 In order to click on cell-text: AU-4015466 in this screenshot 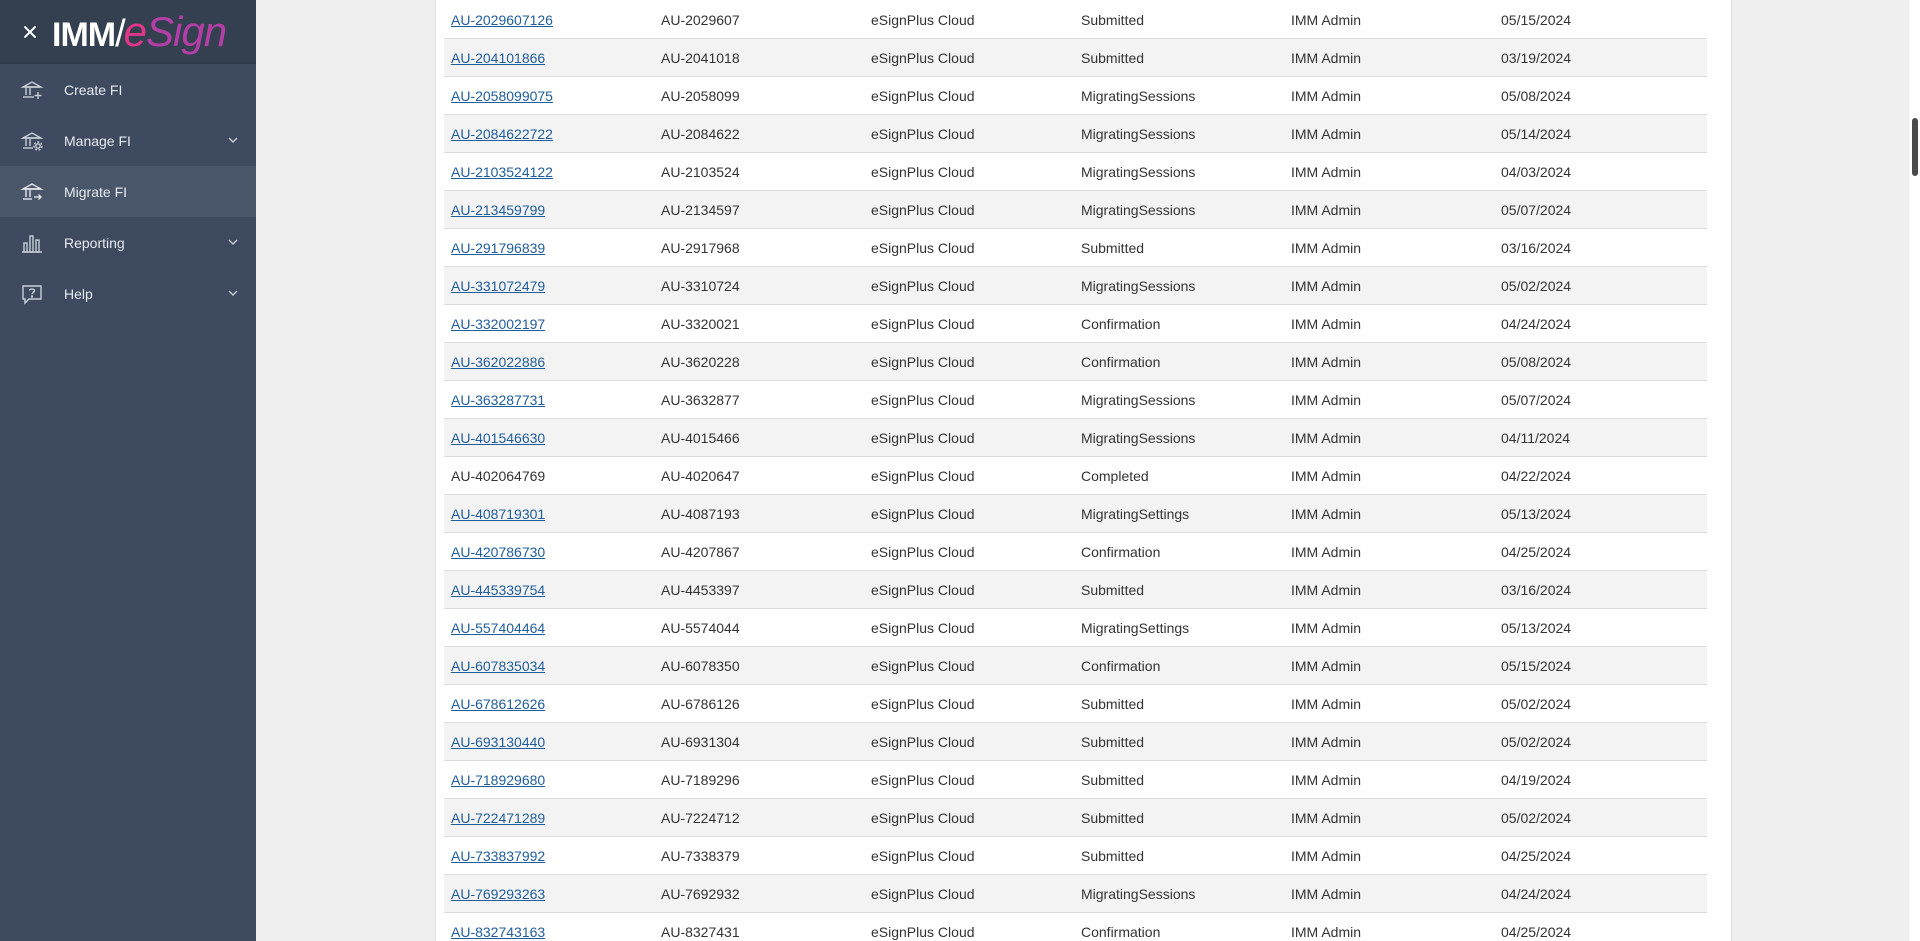, I will do `click(700, 437)`.